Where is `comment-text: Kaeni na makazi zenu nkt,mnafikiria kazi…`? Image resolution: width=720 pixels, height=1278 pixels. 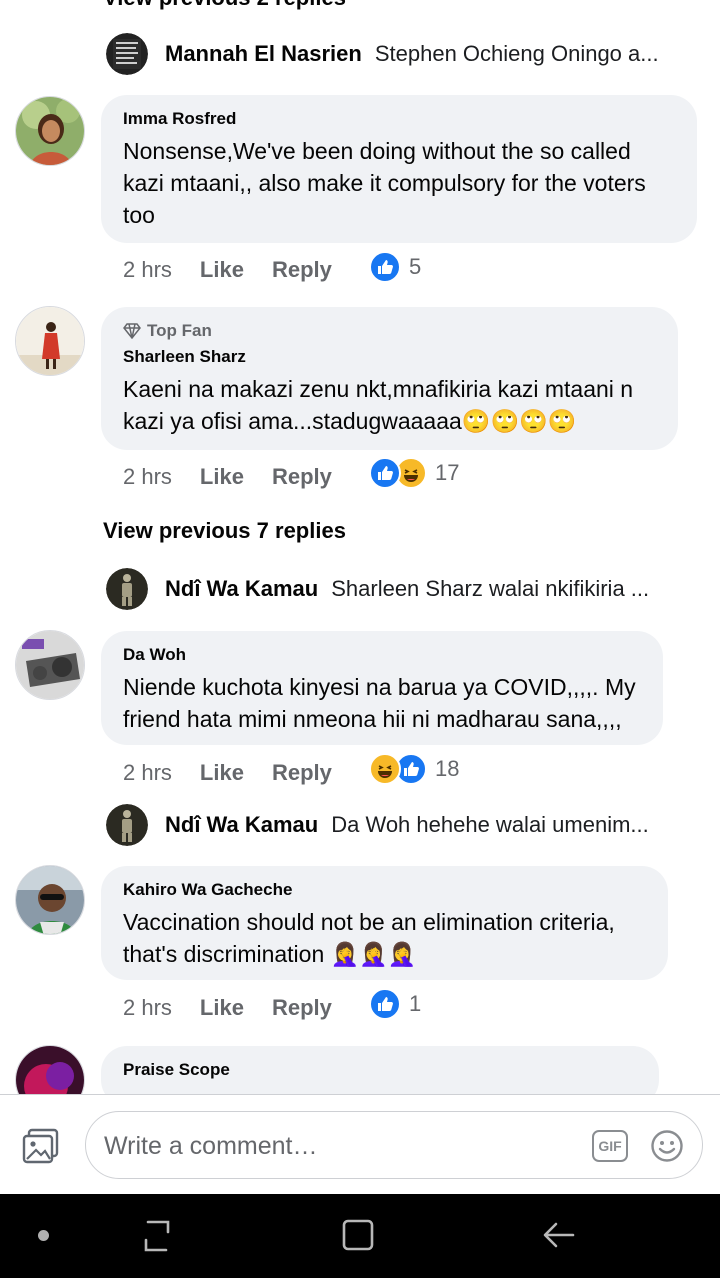
comment-text: Kaeni na makazi zenu nkt,mnafikiria kazi… is located at coordinates (378, 405).